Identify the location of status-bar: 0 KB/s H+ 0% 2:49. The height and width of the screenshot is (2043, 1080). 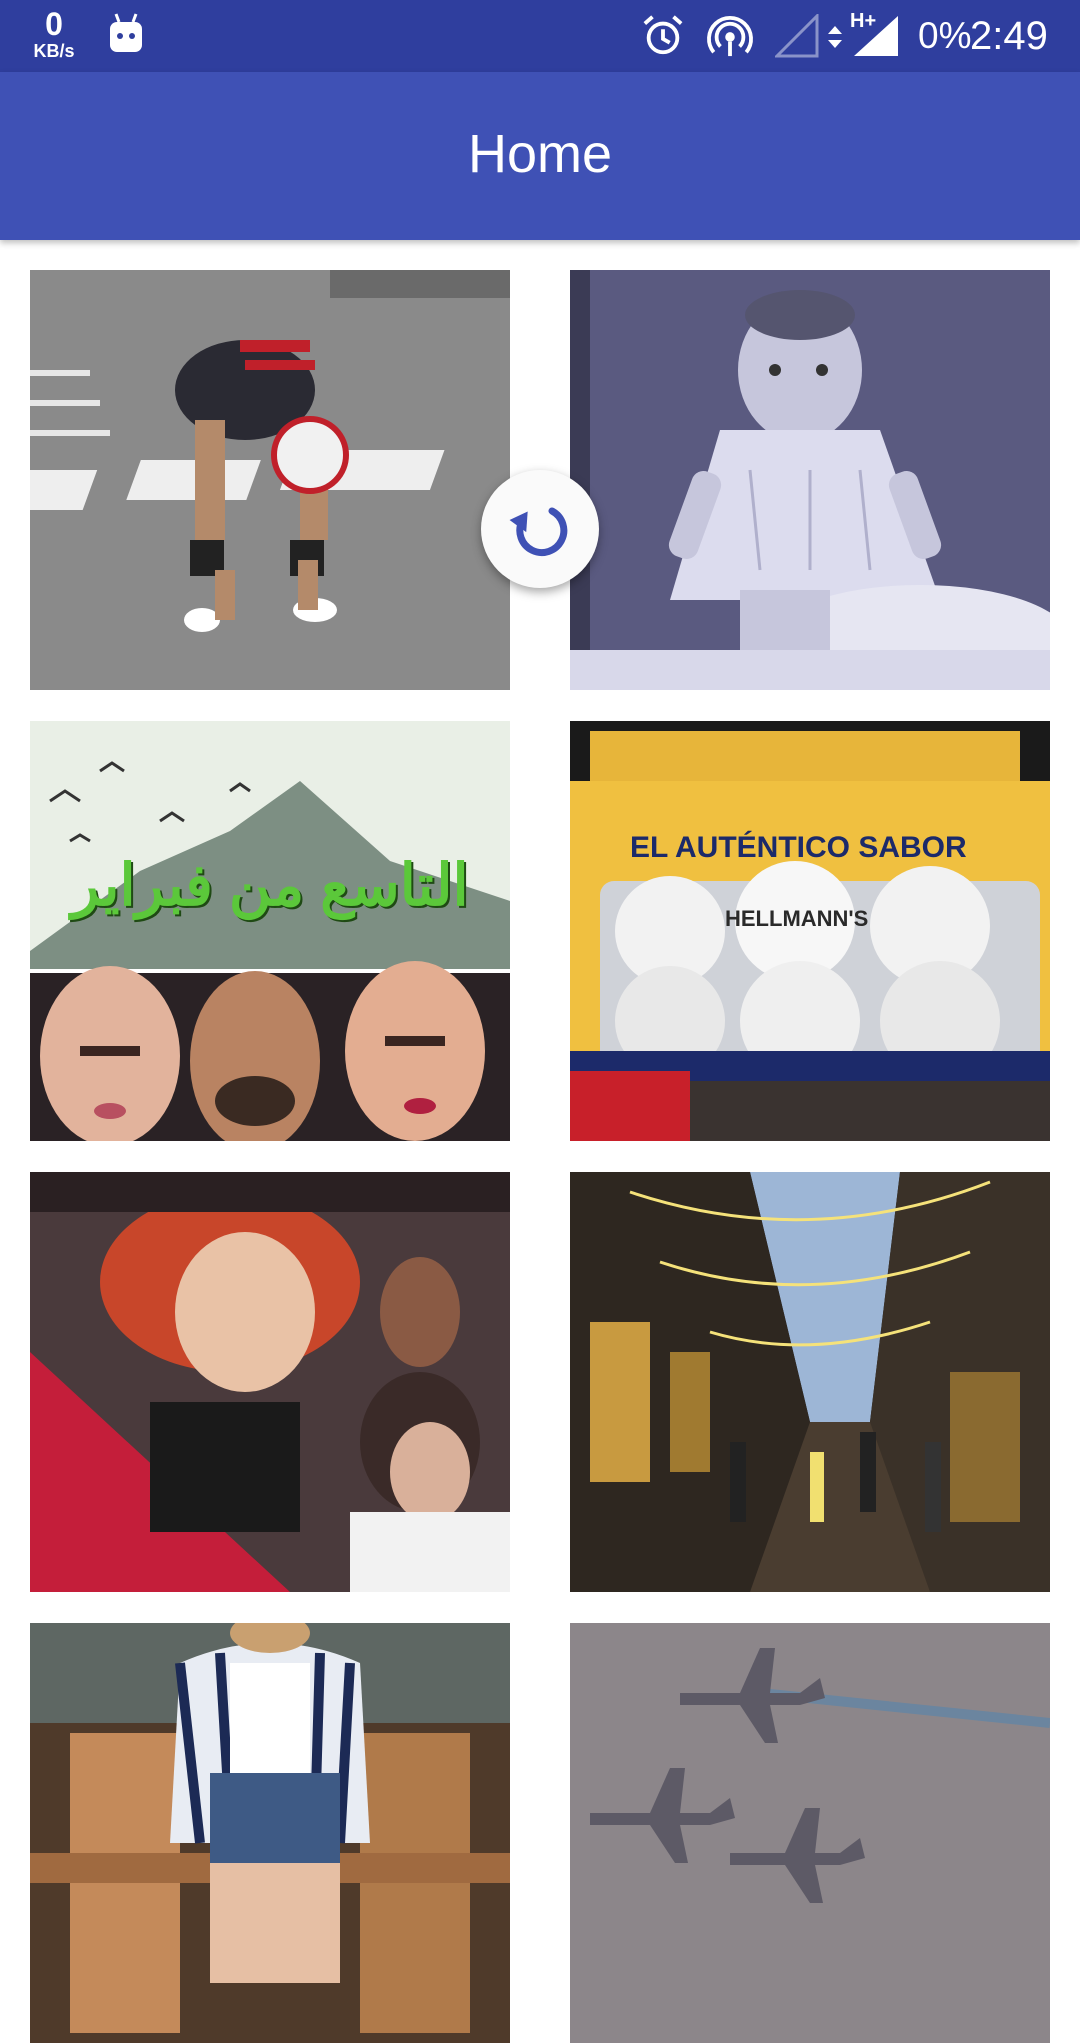
(540, 36).